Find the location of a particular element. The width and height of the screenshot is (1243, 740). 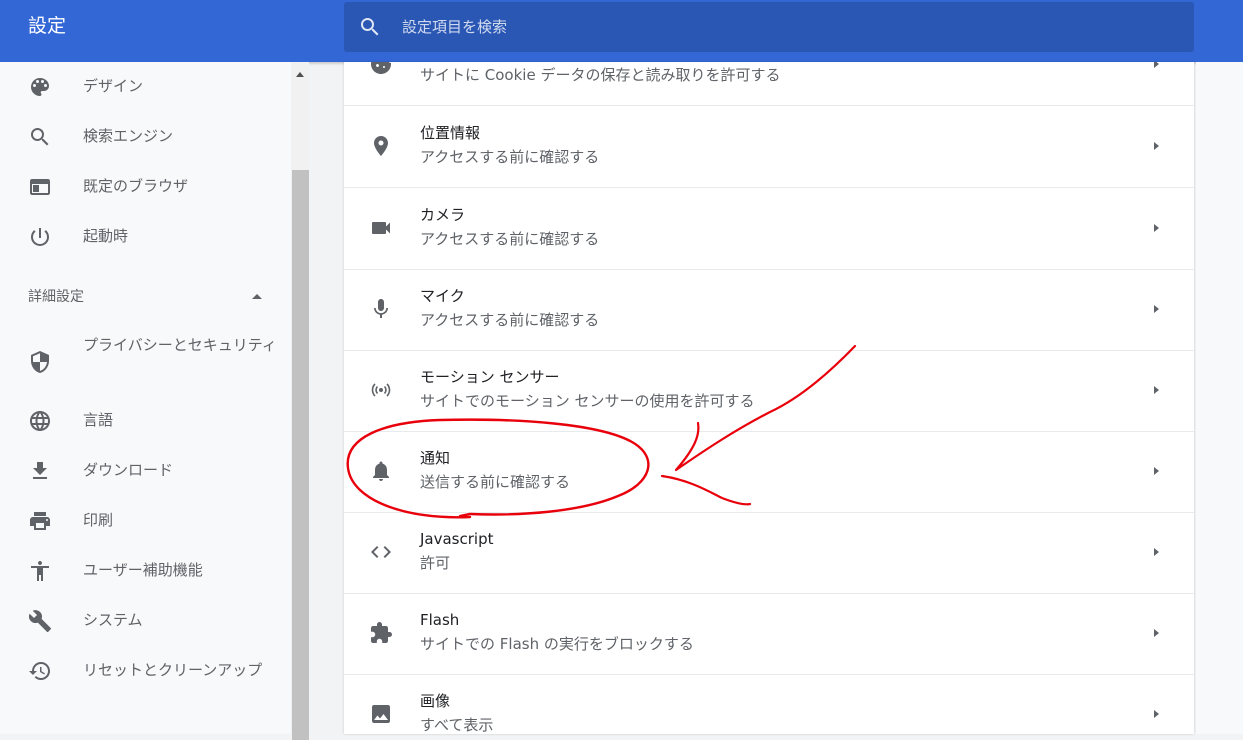

image-icon is located at coordinates (381, 714).